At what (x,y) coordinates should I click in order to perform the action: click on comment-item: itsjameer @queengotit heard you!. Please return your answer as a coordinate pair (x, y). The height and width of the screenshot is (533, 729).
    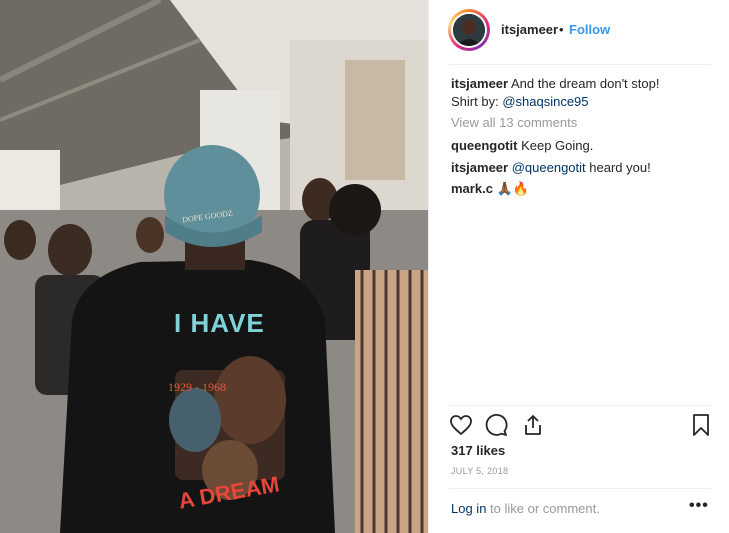
    Looking at the image, I should click on (551, 168).